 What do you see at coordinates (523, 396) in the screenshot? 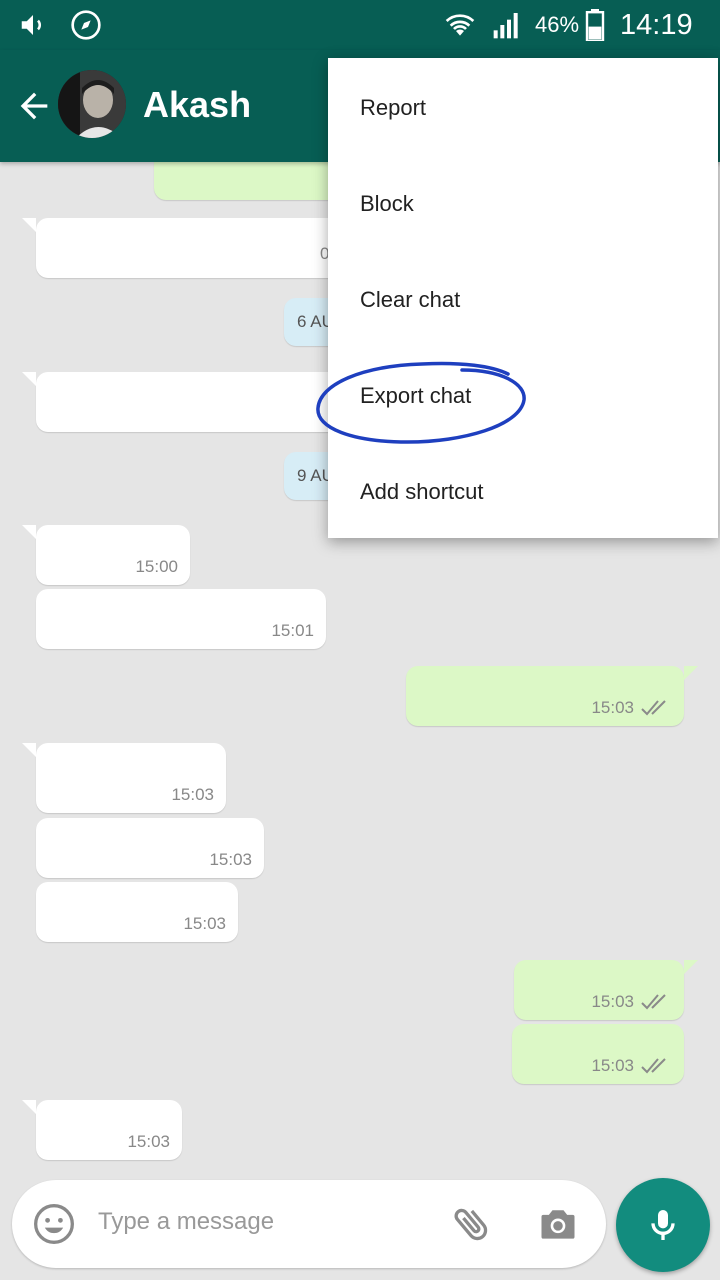
I see `menu-item-export-chat: Export chat` at bounding box center [523, 396].